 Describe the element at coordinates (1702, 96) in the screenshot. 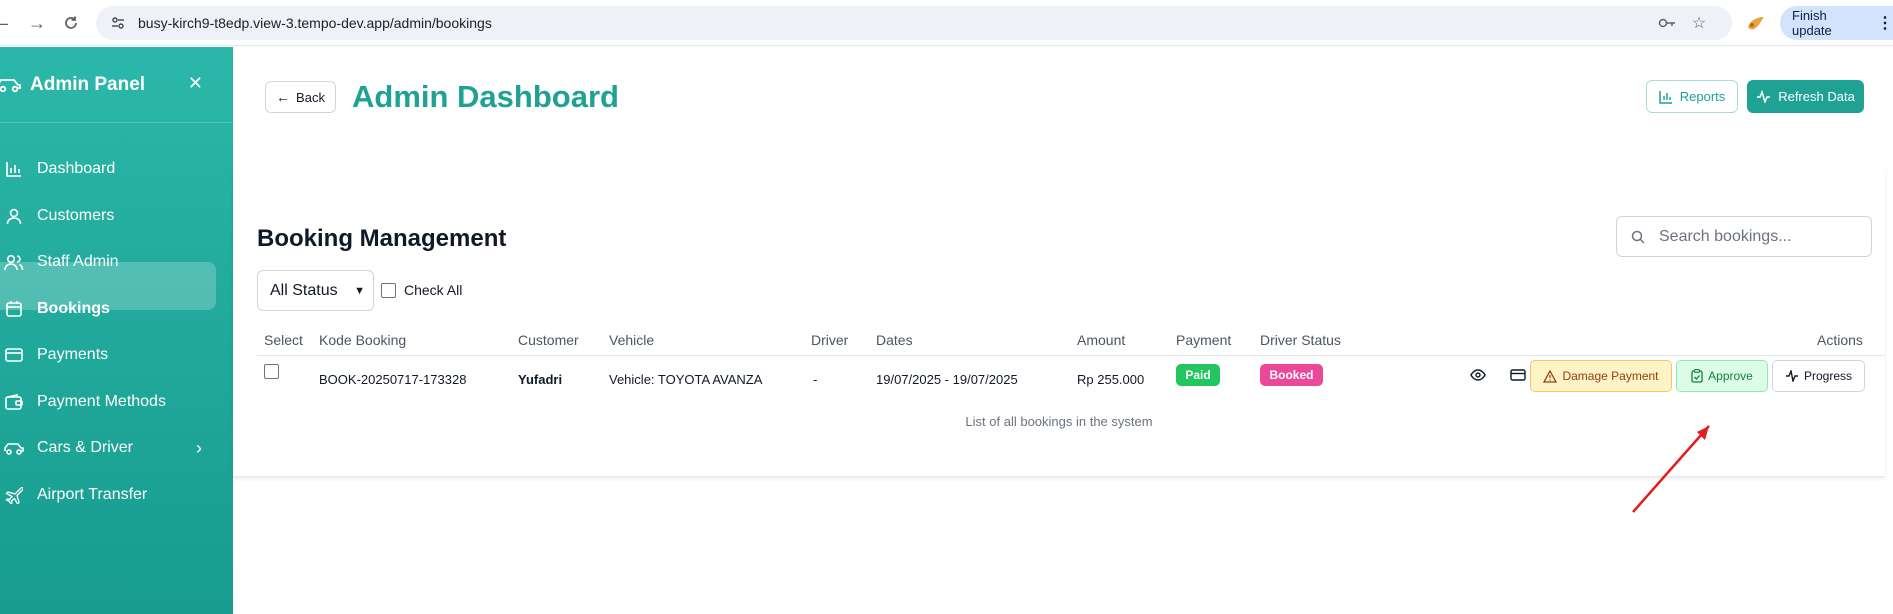

I see `reports-label: Reports` at that location.